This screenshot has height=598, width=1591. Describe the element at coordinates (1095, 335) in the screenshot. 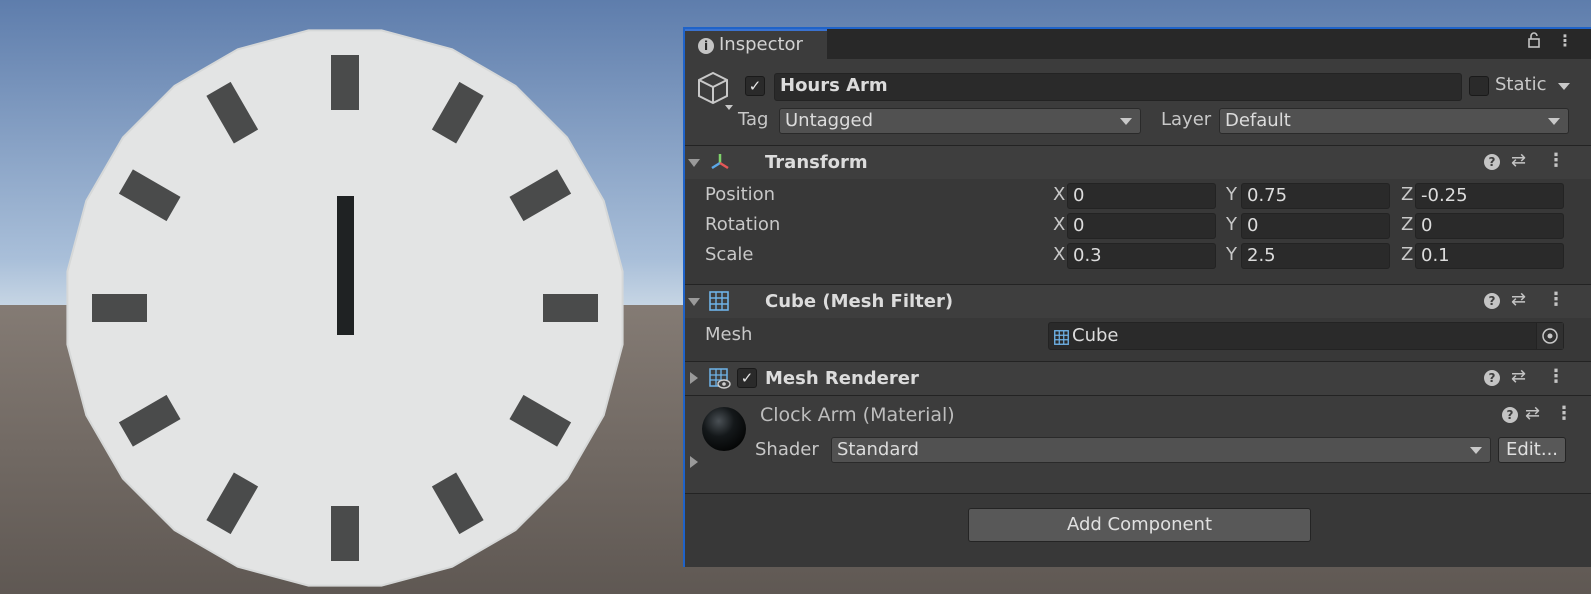

I see `mesh-value: Cube` at that location.